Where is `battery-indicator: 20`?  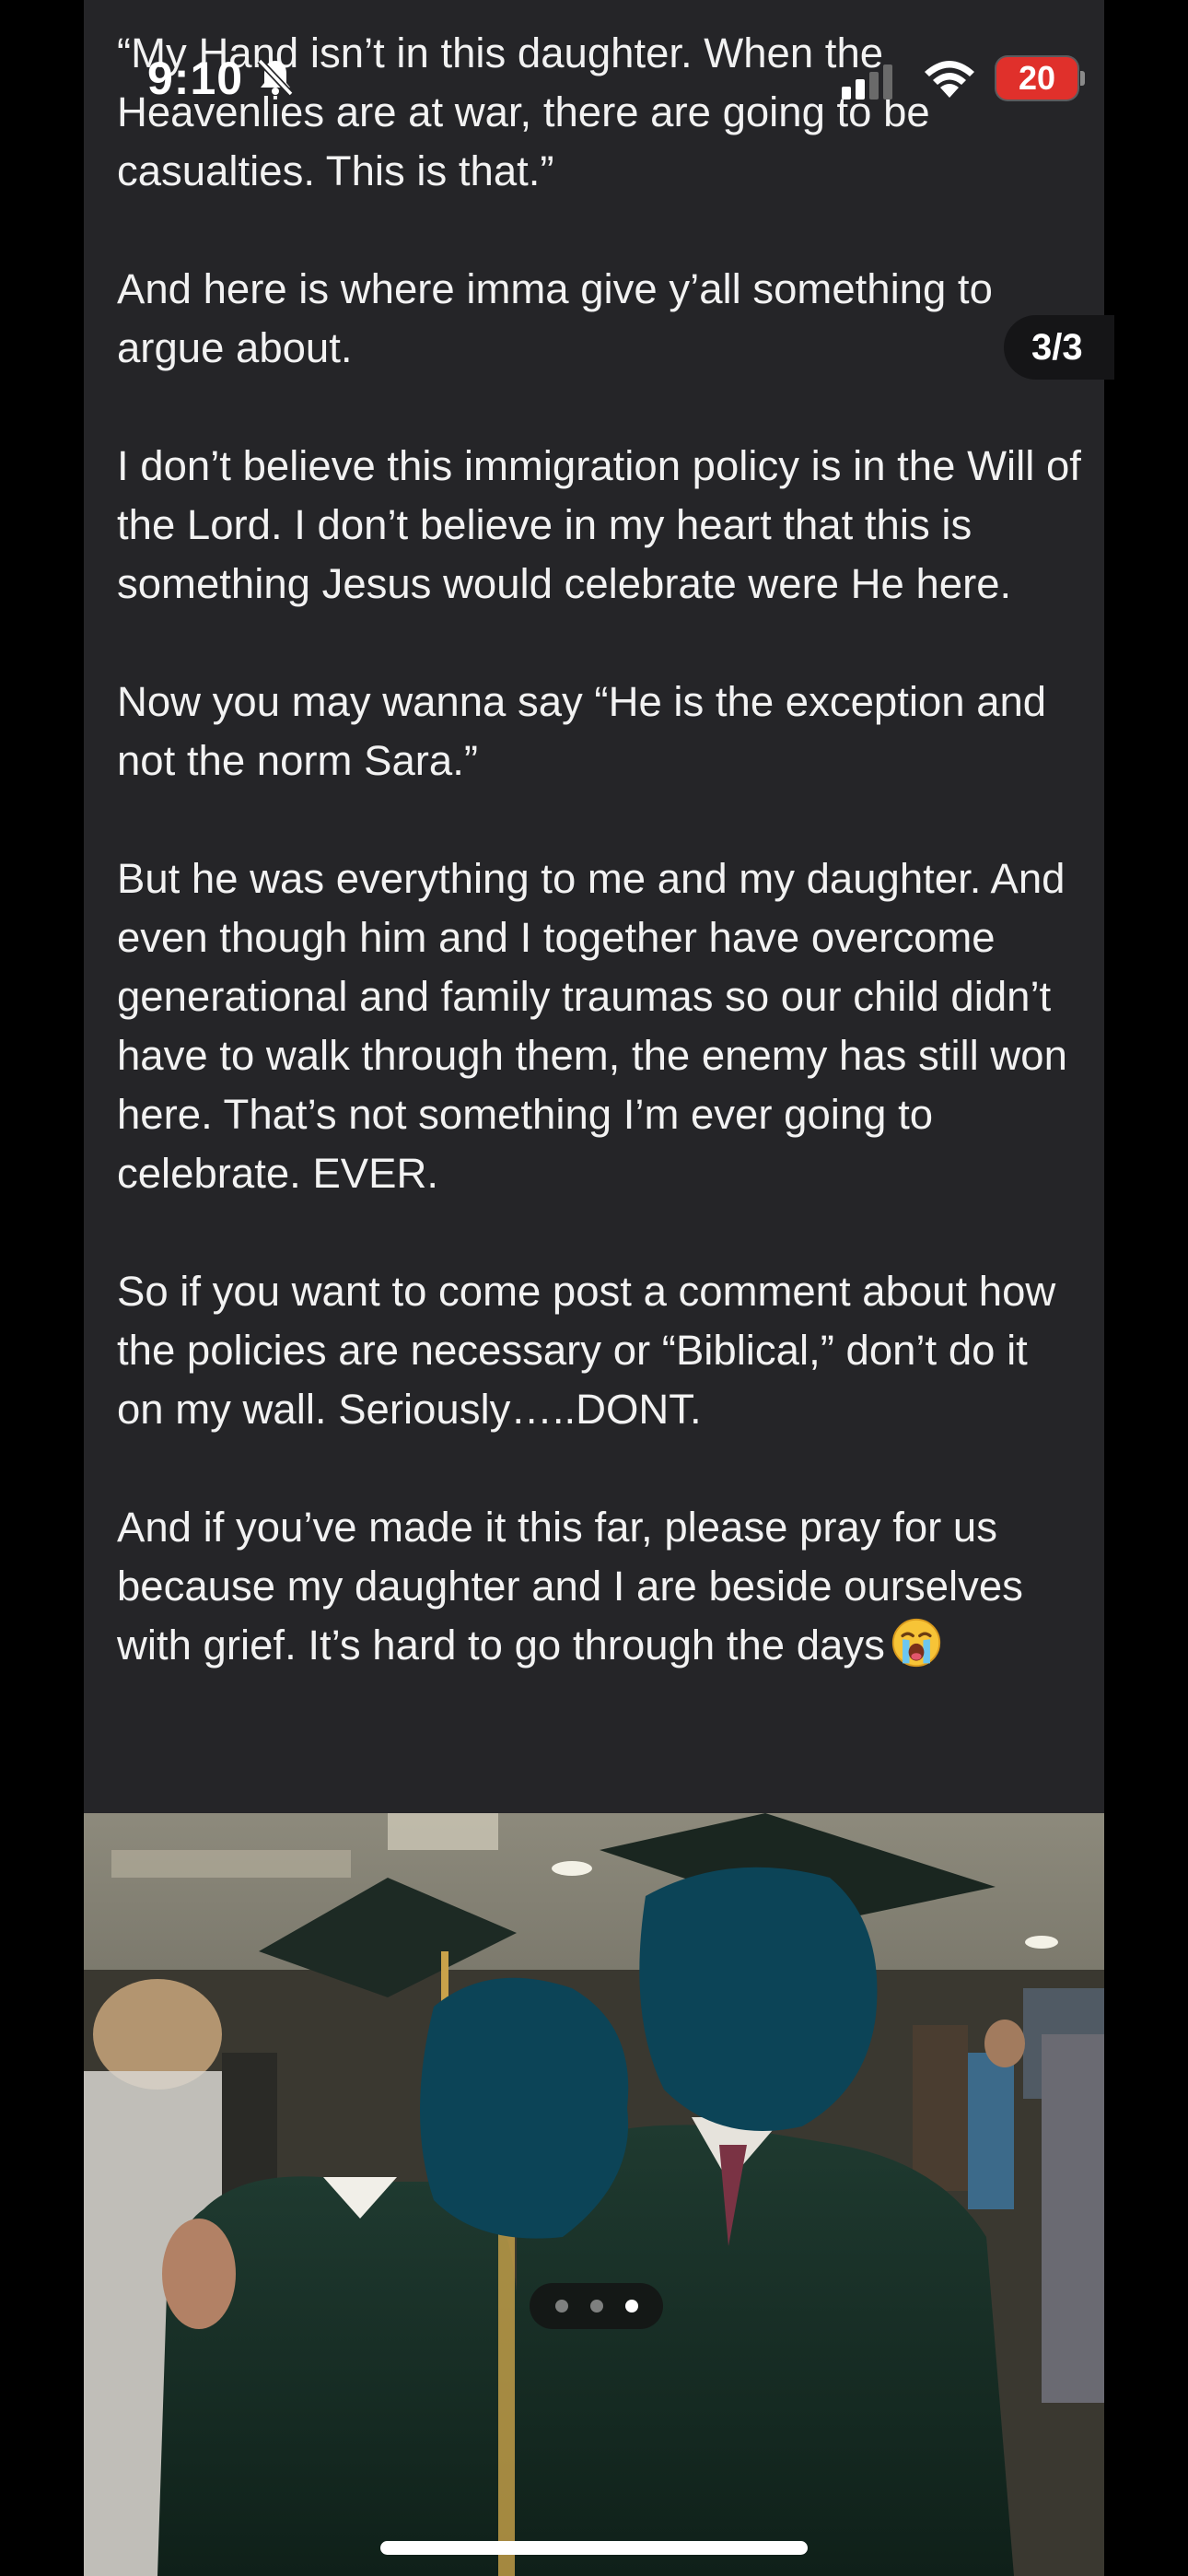 battery-indicator: 20 is located at coordinates (1036, 78).